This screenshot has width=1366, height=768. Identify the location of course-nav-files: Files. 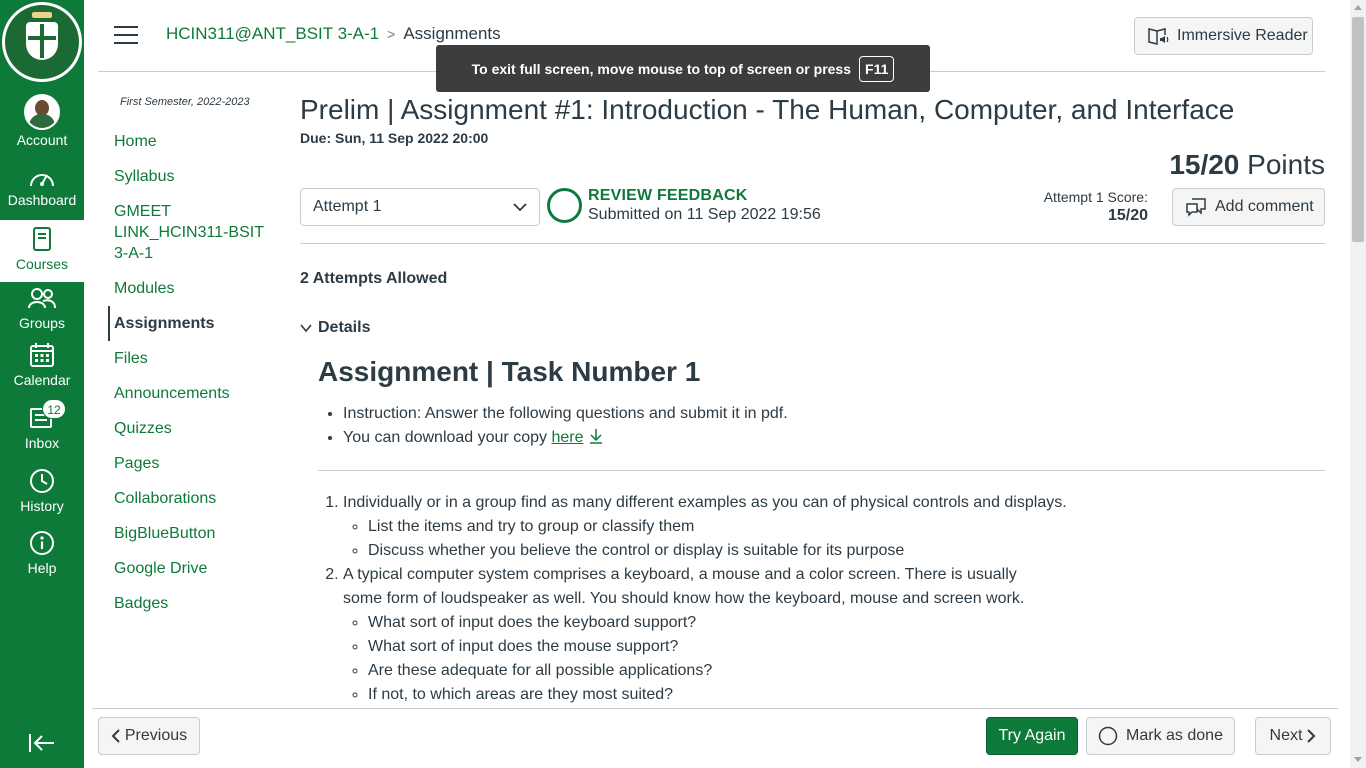
(193, 358).